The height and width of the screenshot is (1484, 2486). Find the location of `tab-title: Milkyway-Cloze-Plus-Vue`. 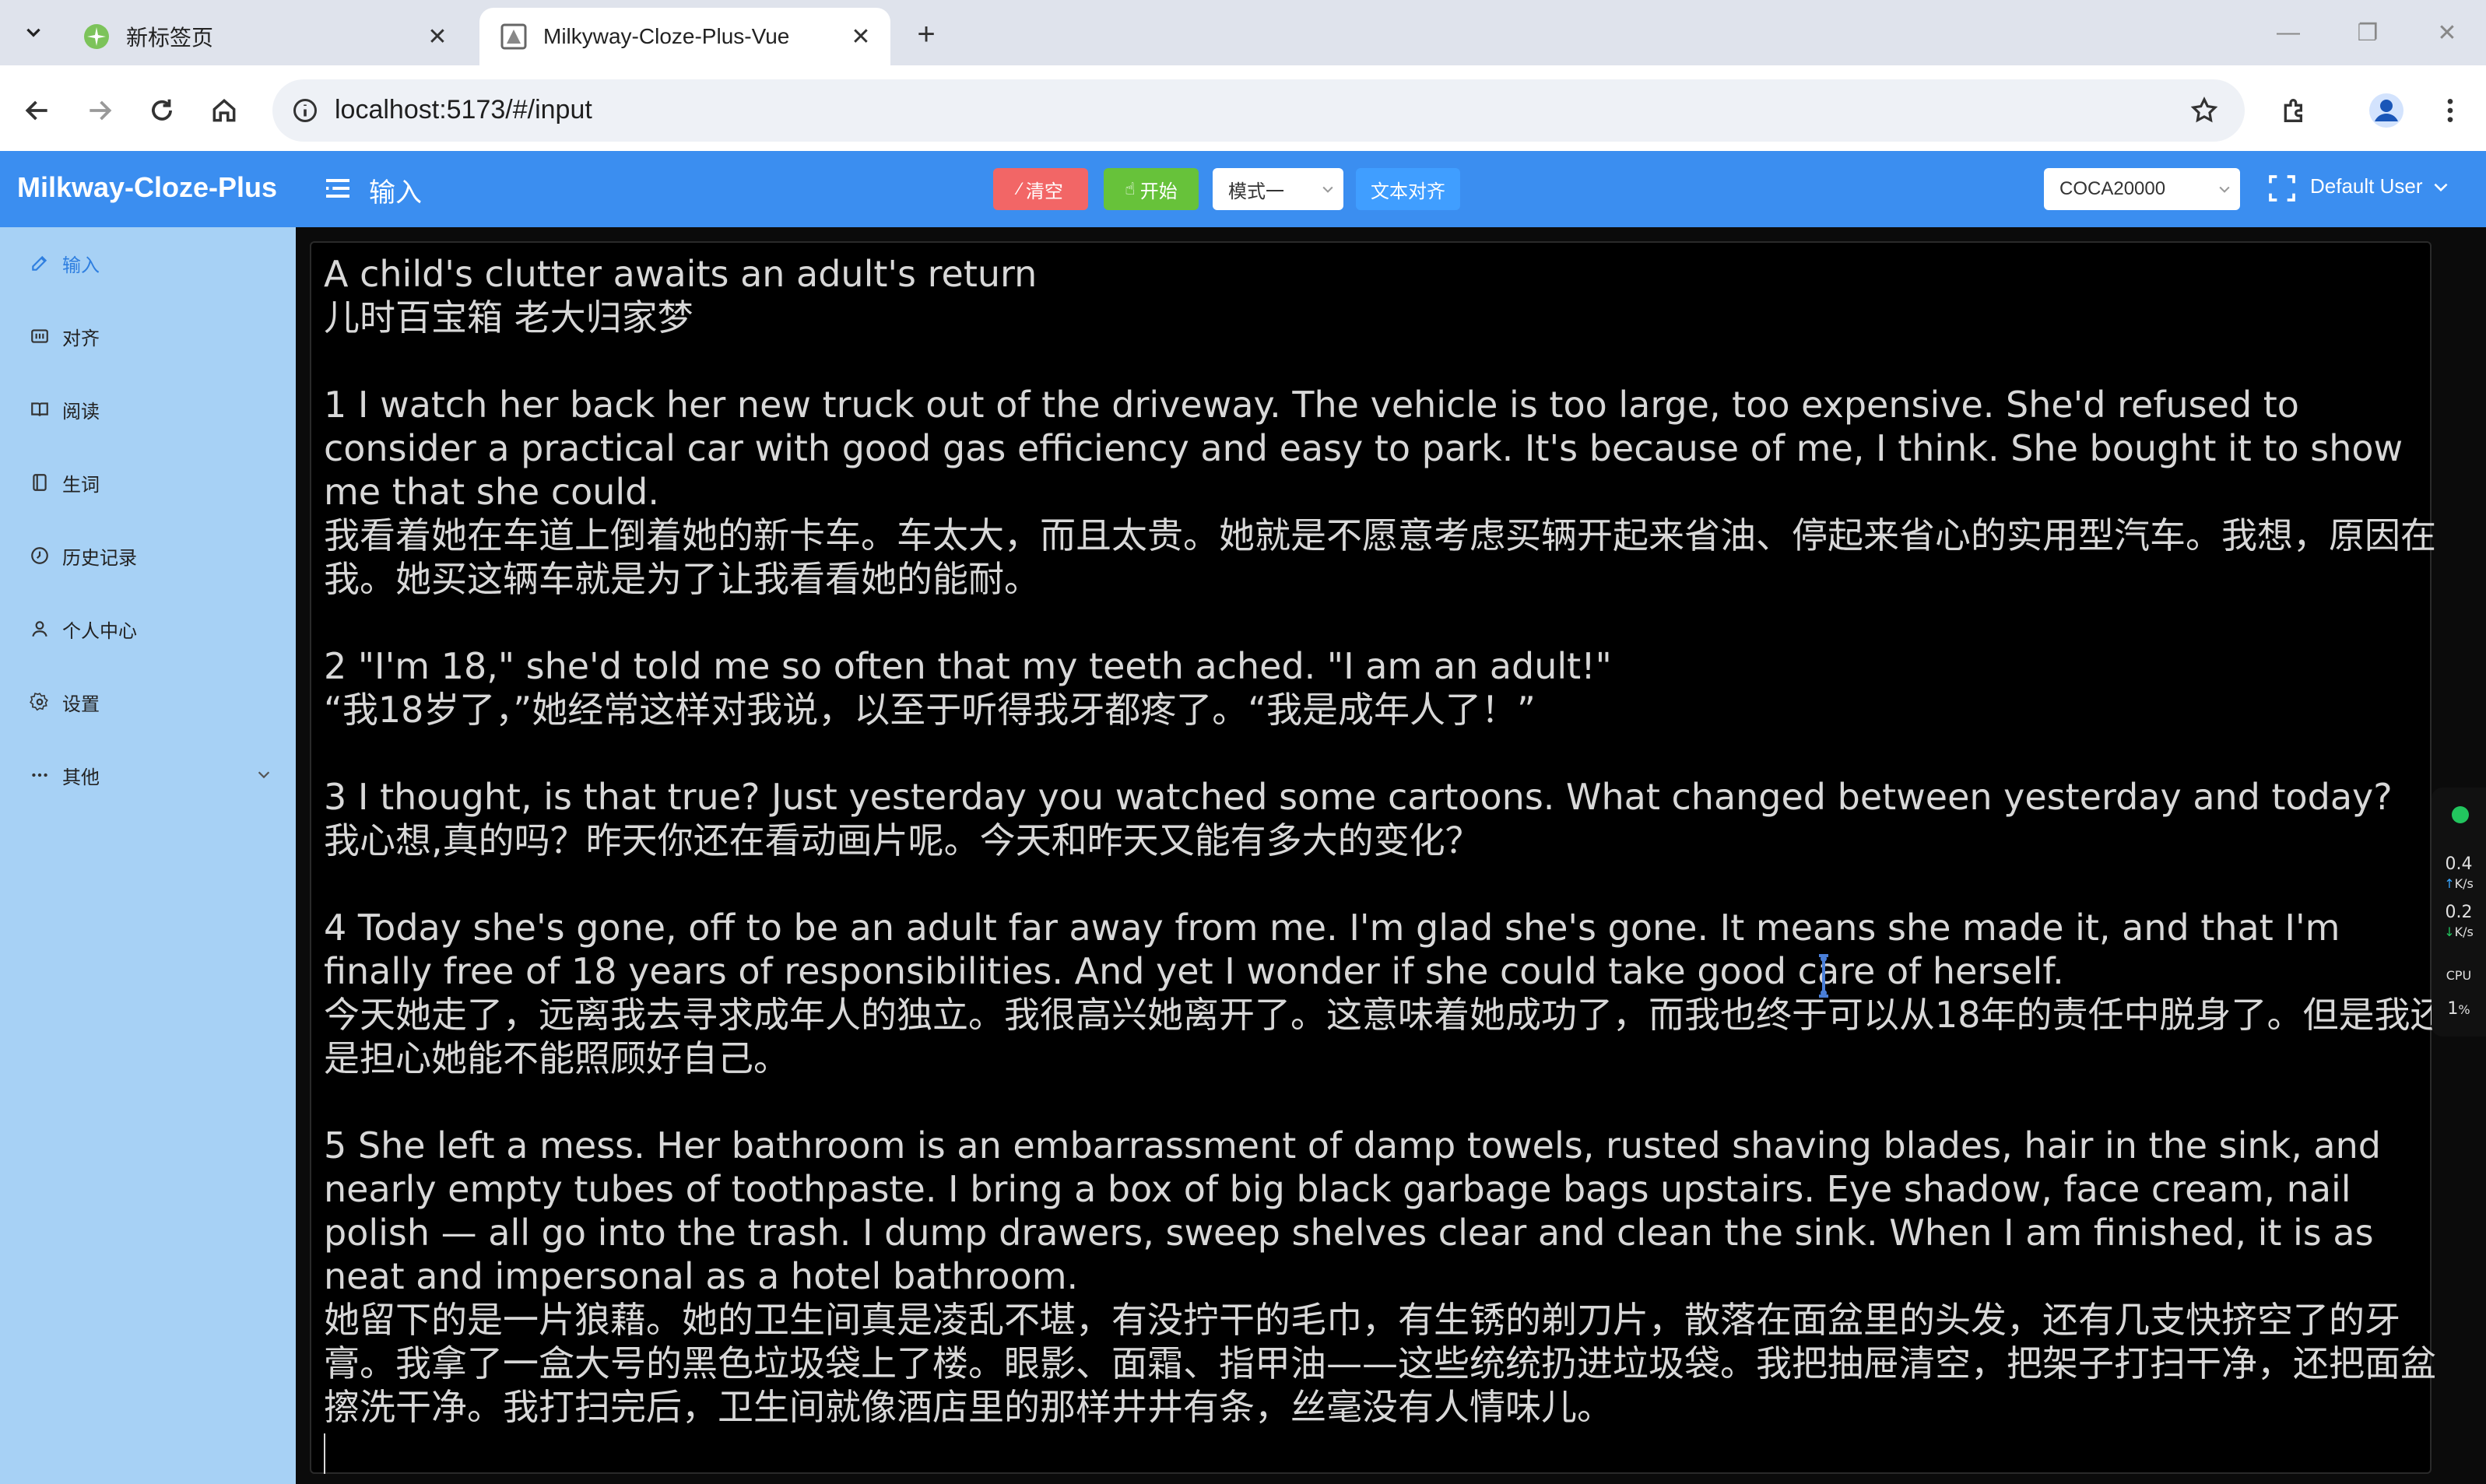

tab-title: Milkyway-Cloze-Plus-Vue is located at coordinates (666, 36).